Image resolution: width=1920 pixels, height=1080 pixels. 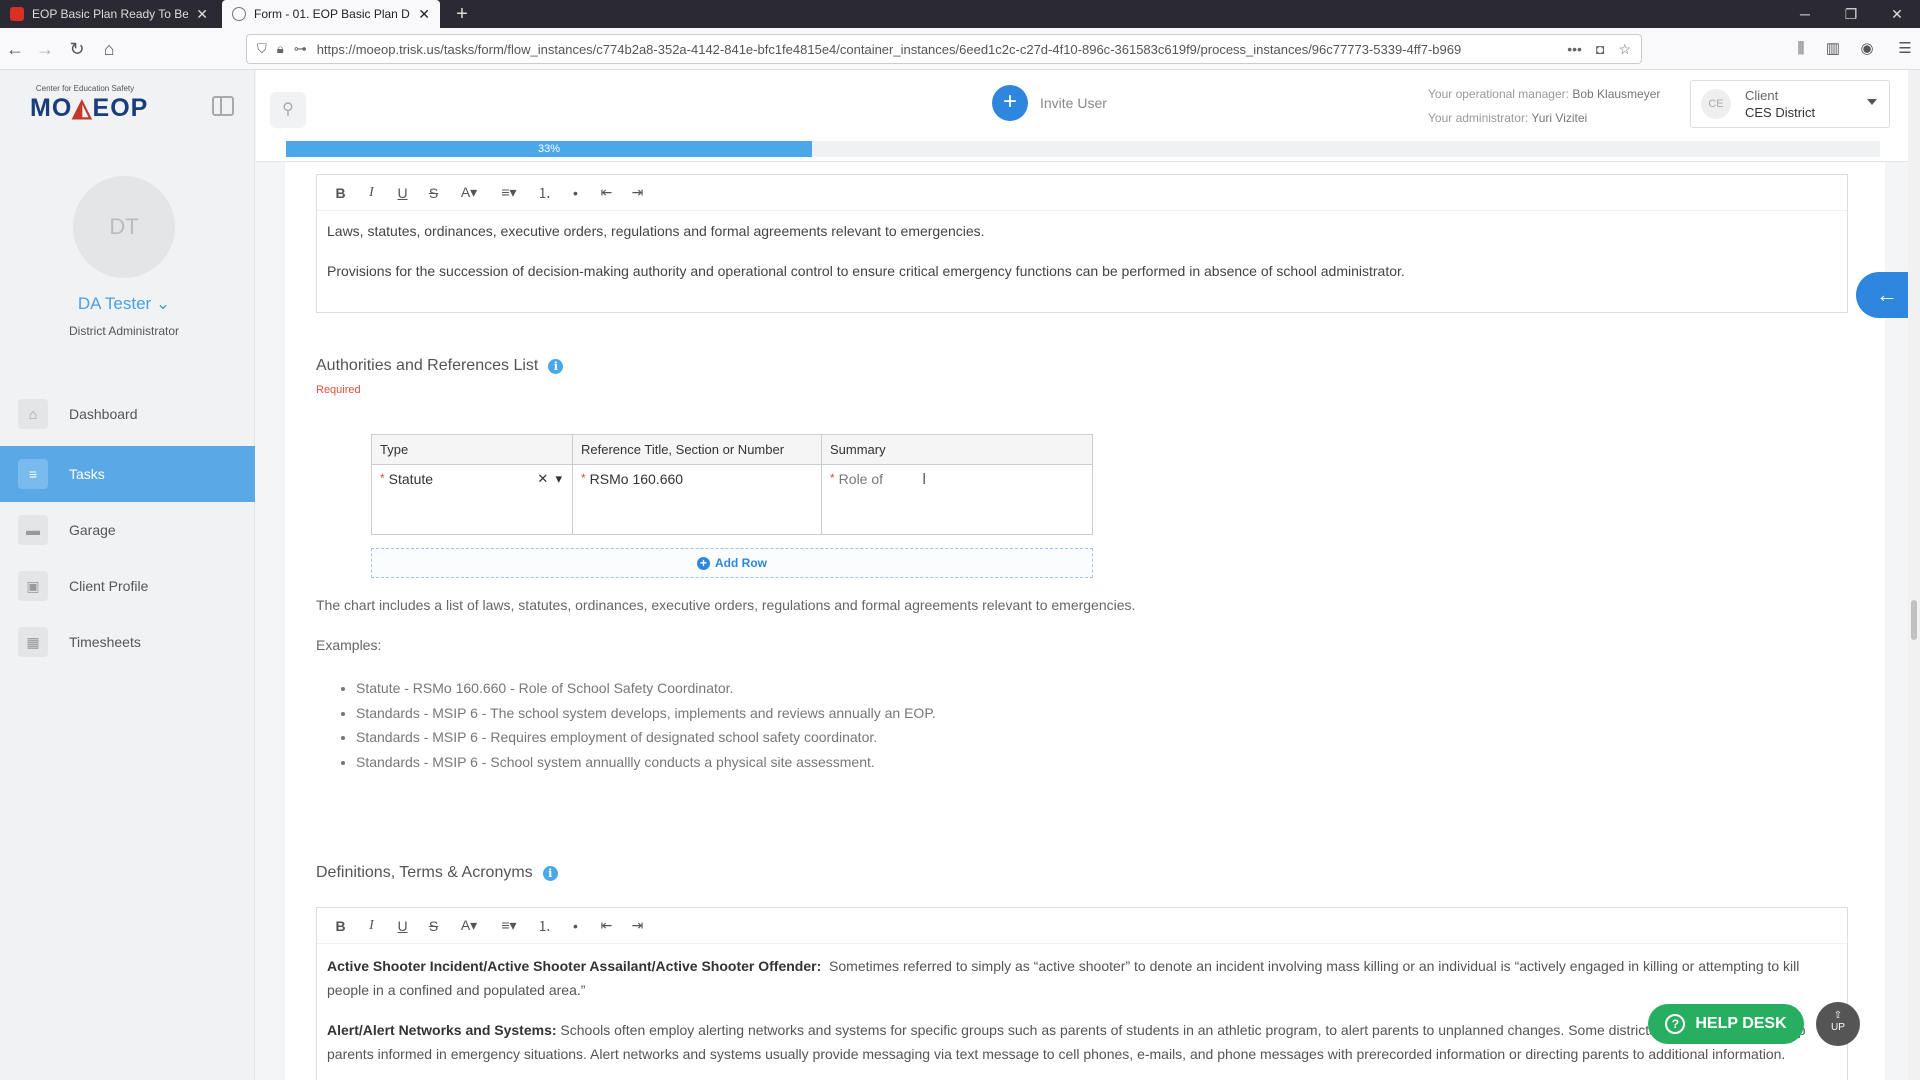 I want to click on scroll-up-button: ⇧ UP, so click(x=1838, y=1024).